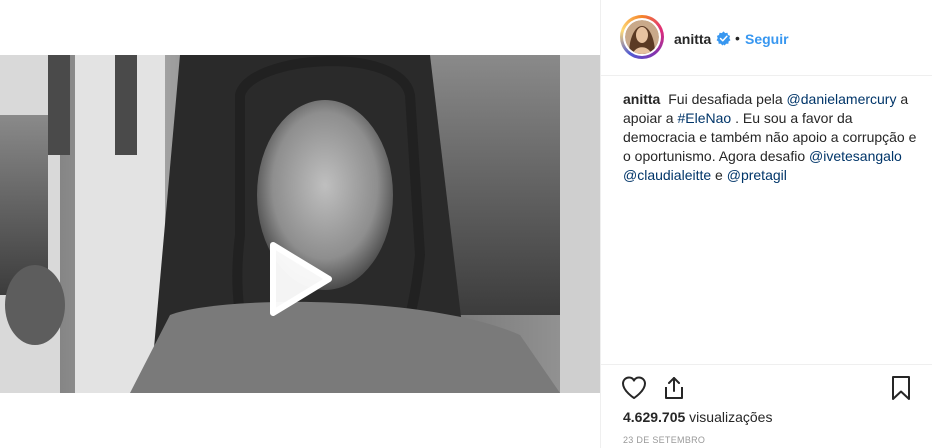 The width and height of the screenshot is (932, 448). Describe the element at coordinates (674, 388) in the screenshot. I see `share-icon` at that location.